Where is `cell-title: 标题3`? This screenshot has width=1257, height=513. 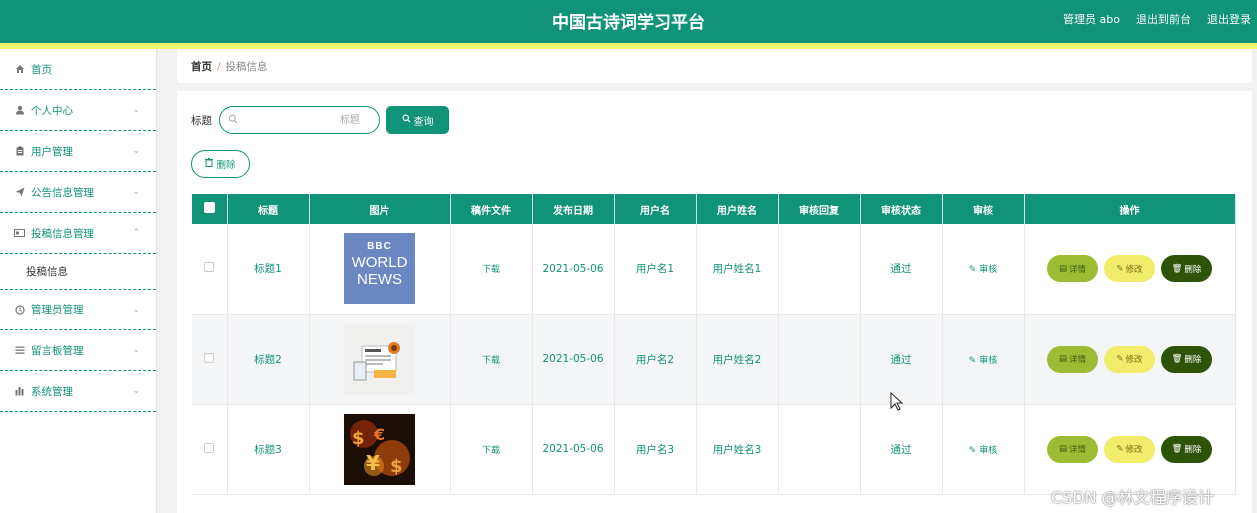
cell-title: 标题3 is located at coordinates (268, 449).